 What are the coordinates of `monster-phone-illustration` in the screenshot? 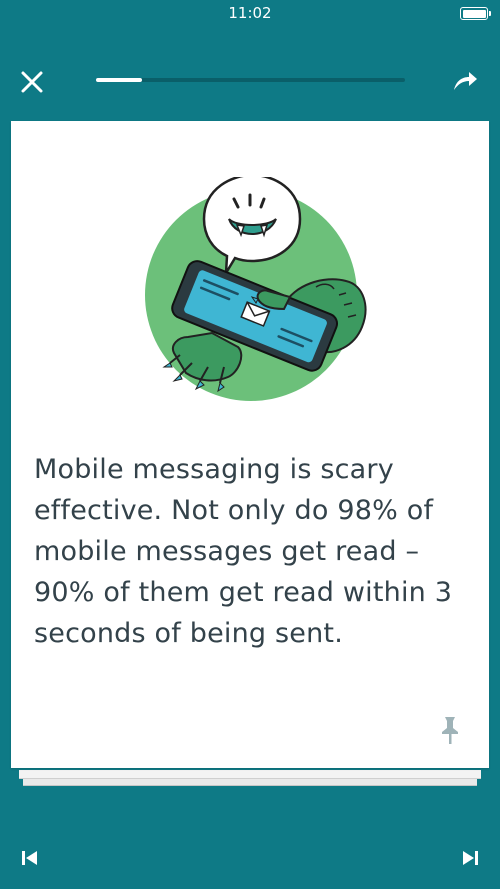 It's located at (256, 289).